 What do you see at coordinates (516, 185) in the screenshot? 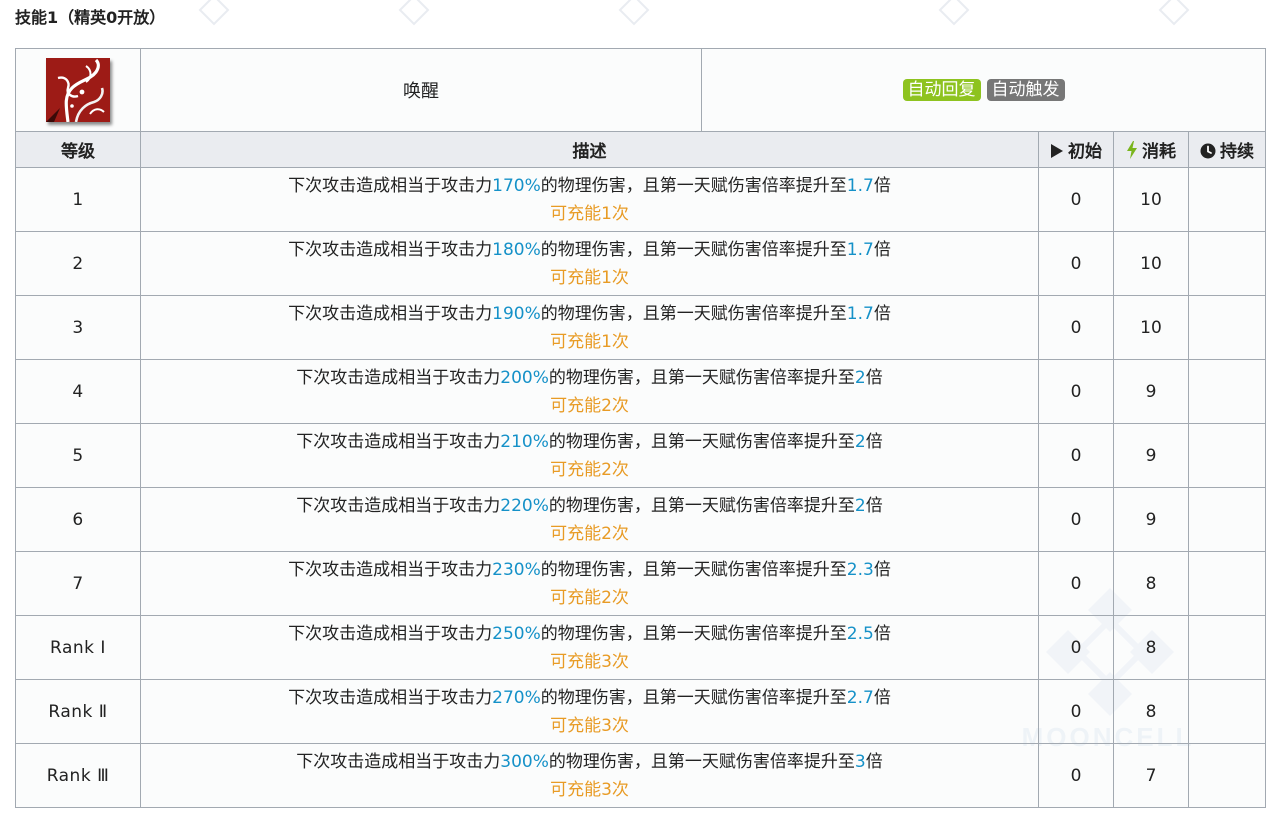
I see `atk-percent: 170%` at bounding box center [516, 185].